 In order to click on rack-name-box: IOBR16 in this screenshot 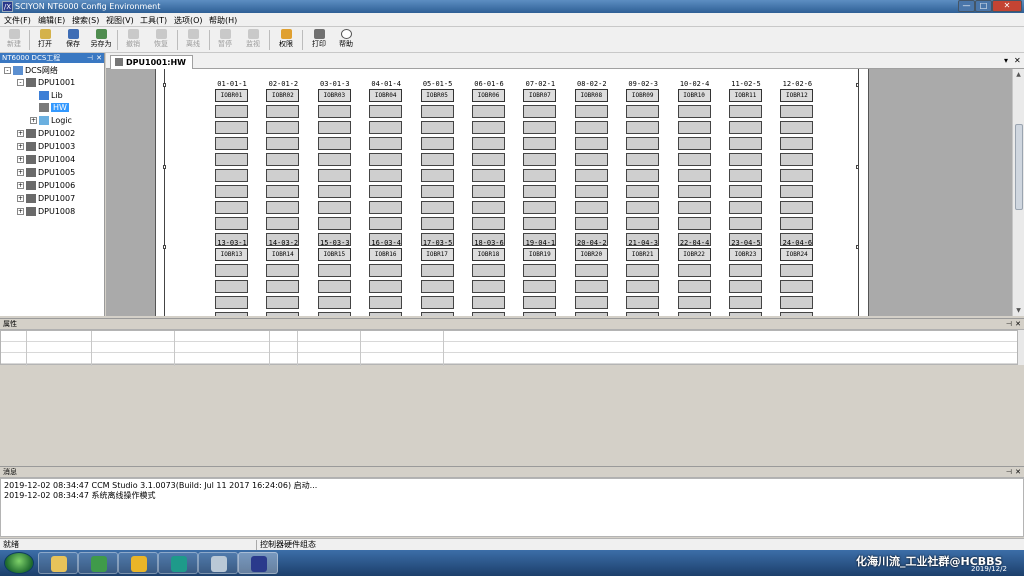, I will do `click(386, 254)`.